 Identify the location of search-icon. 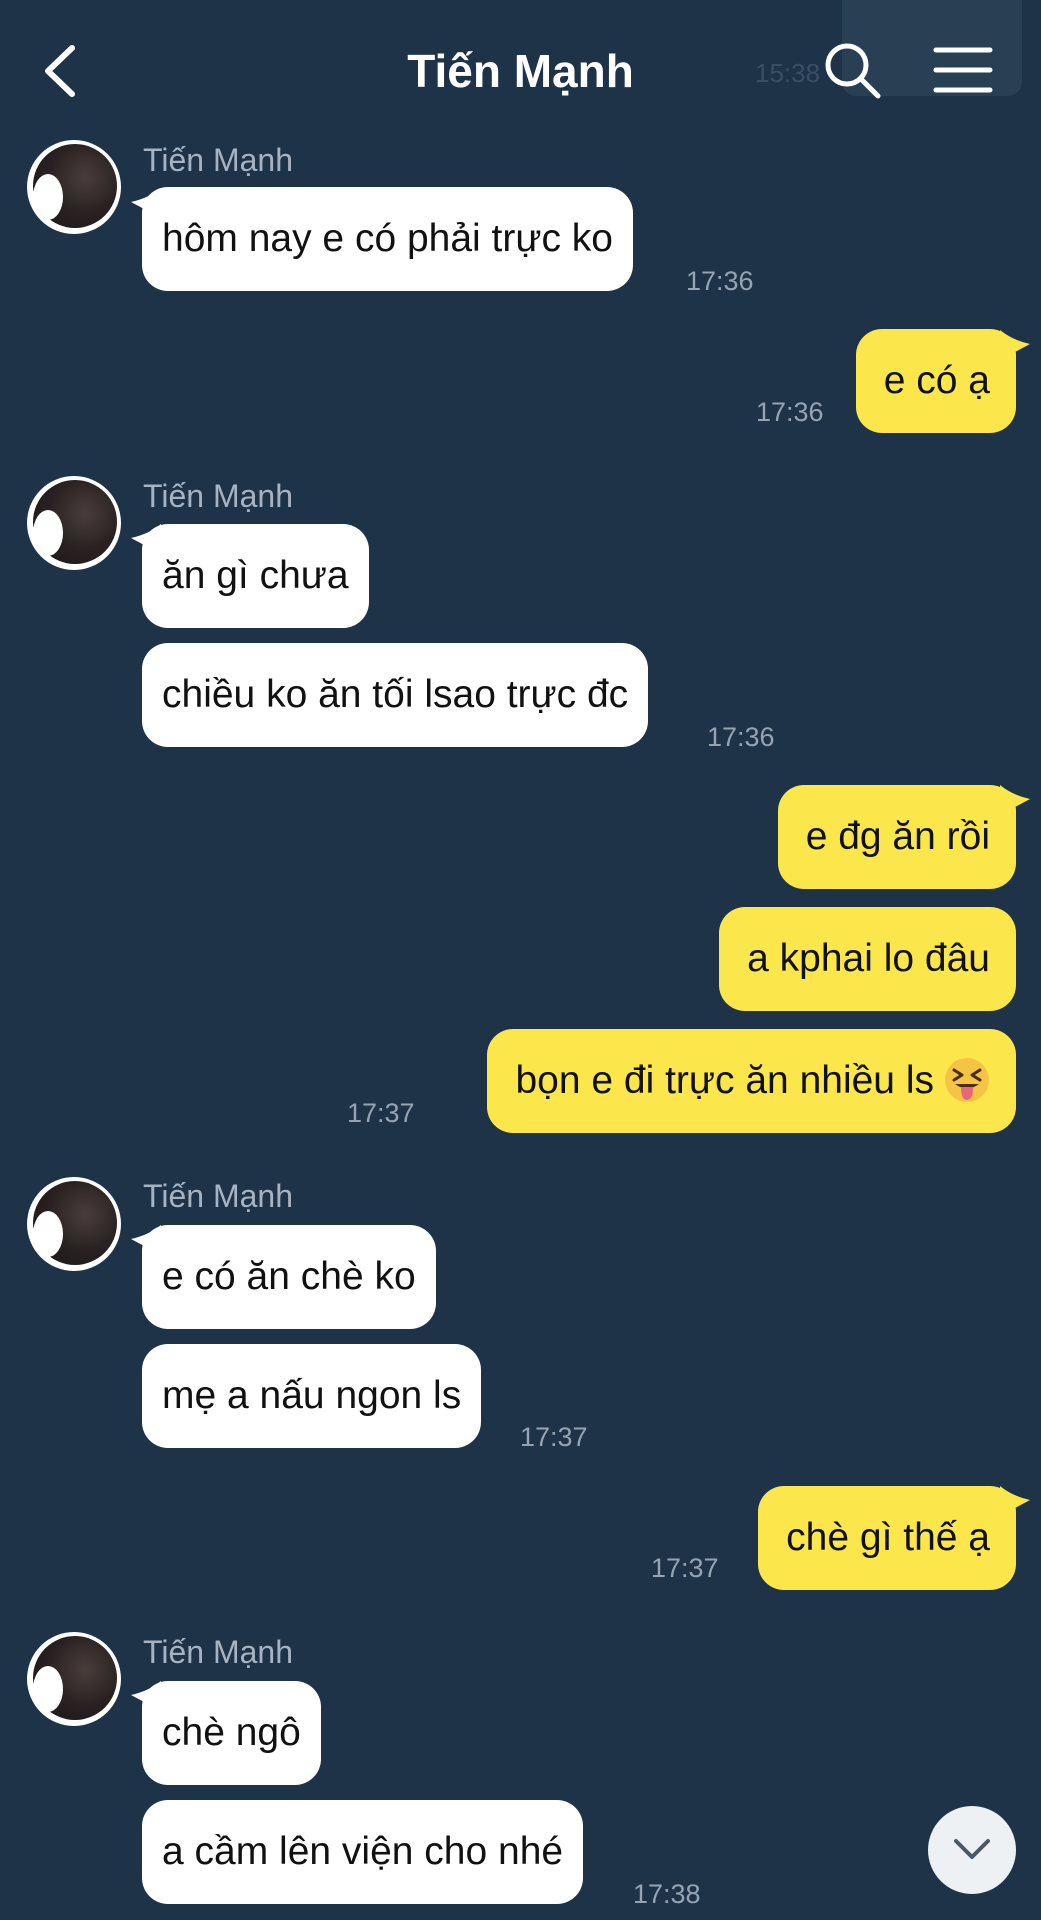
(853, 71).